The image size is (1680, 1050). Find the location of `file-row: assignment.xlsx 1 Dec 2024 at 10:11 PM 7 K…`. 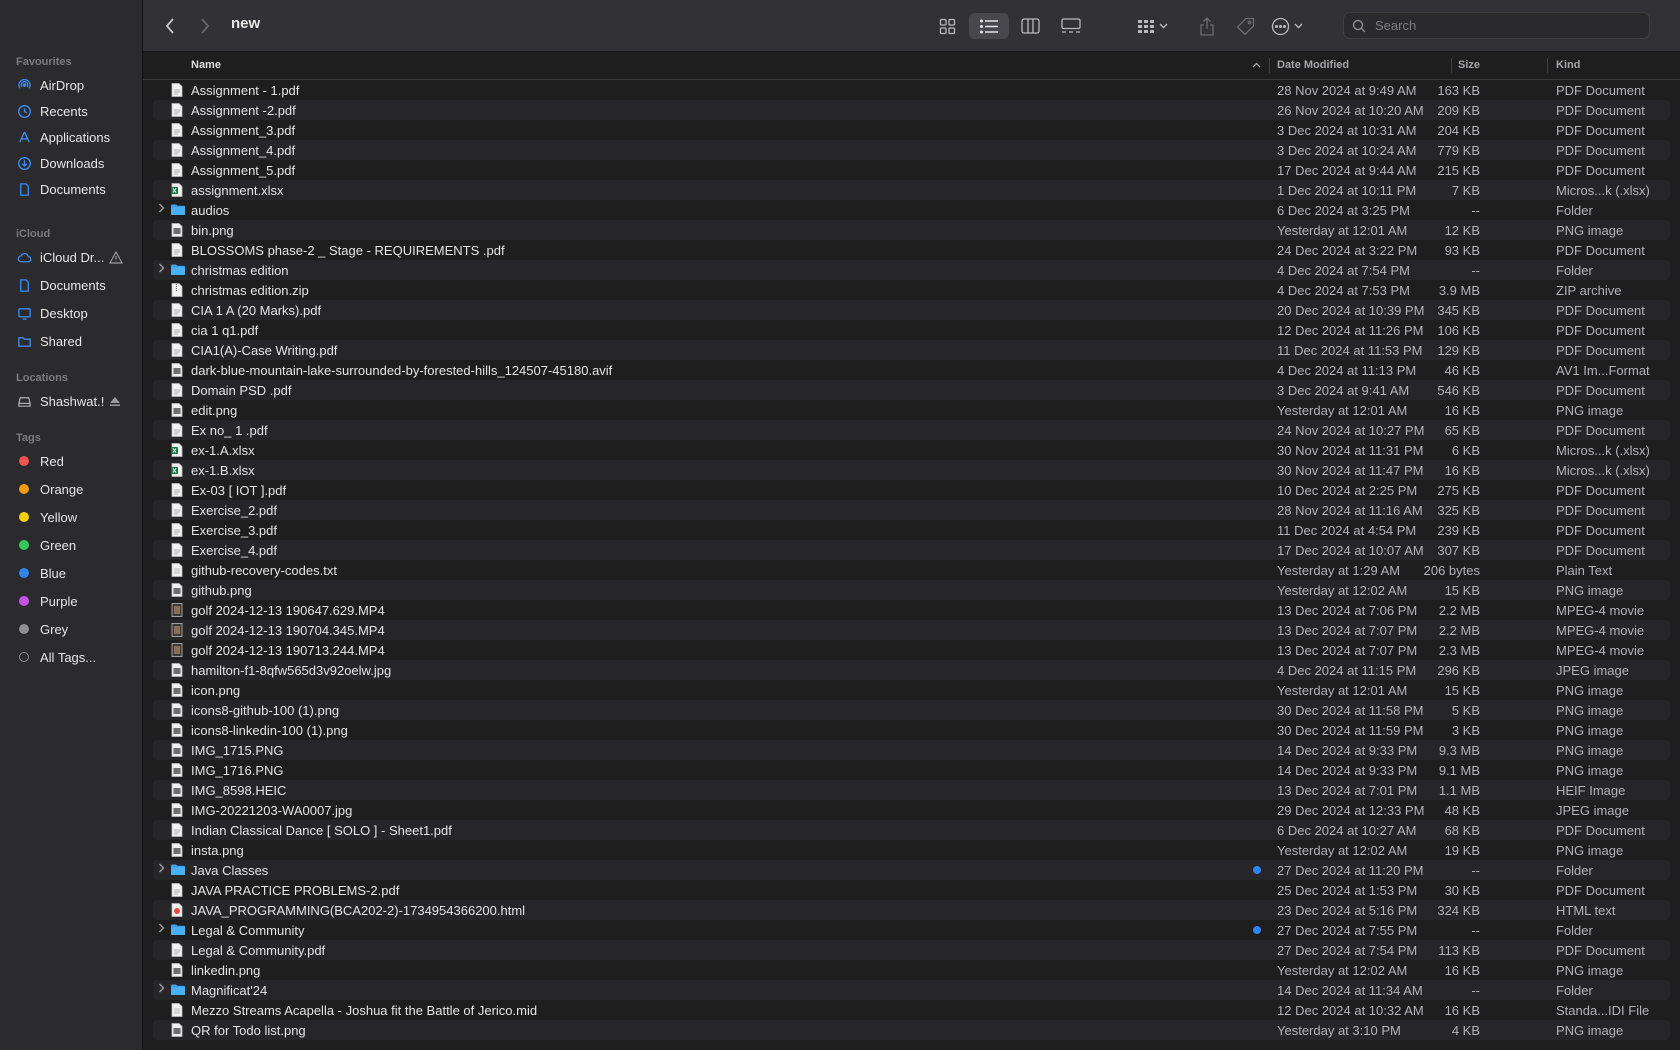

file-row: assignment.xlsx 1 Dec 2024 at 10:11 PM 7 K… is located at coordinates (911, 190).